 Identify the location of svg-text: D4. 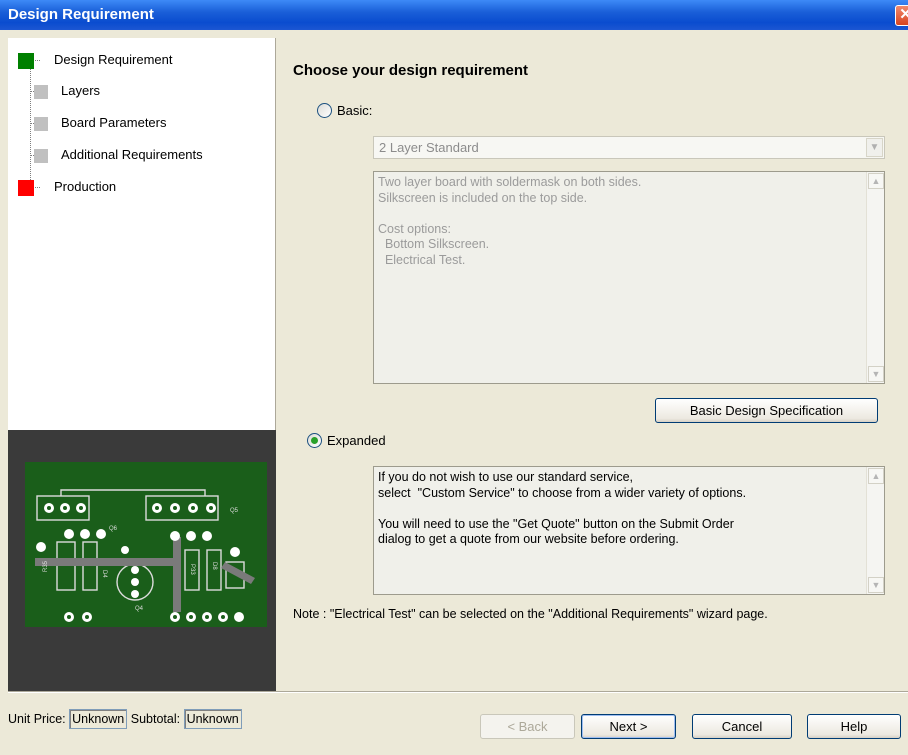
(104, 574).